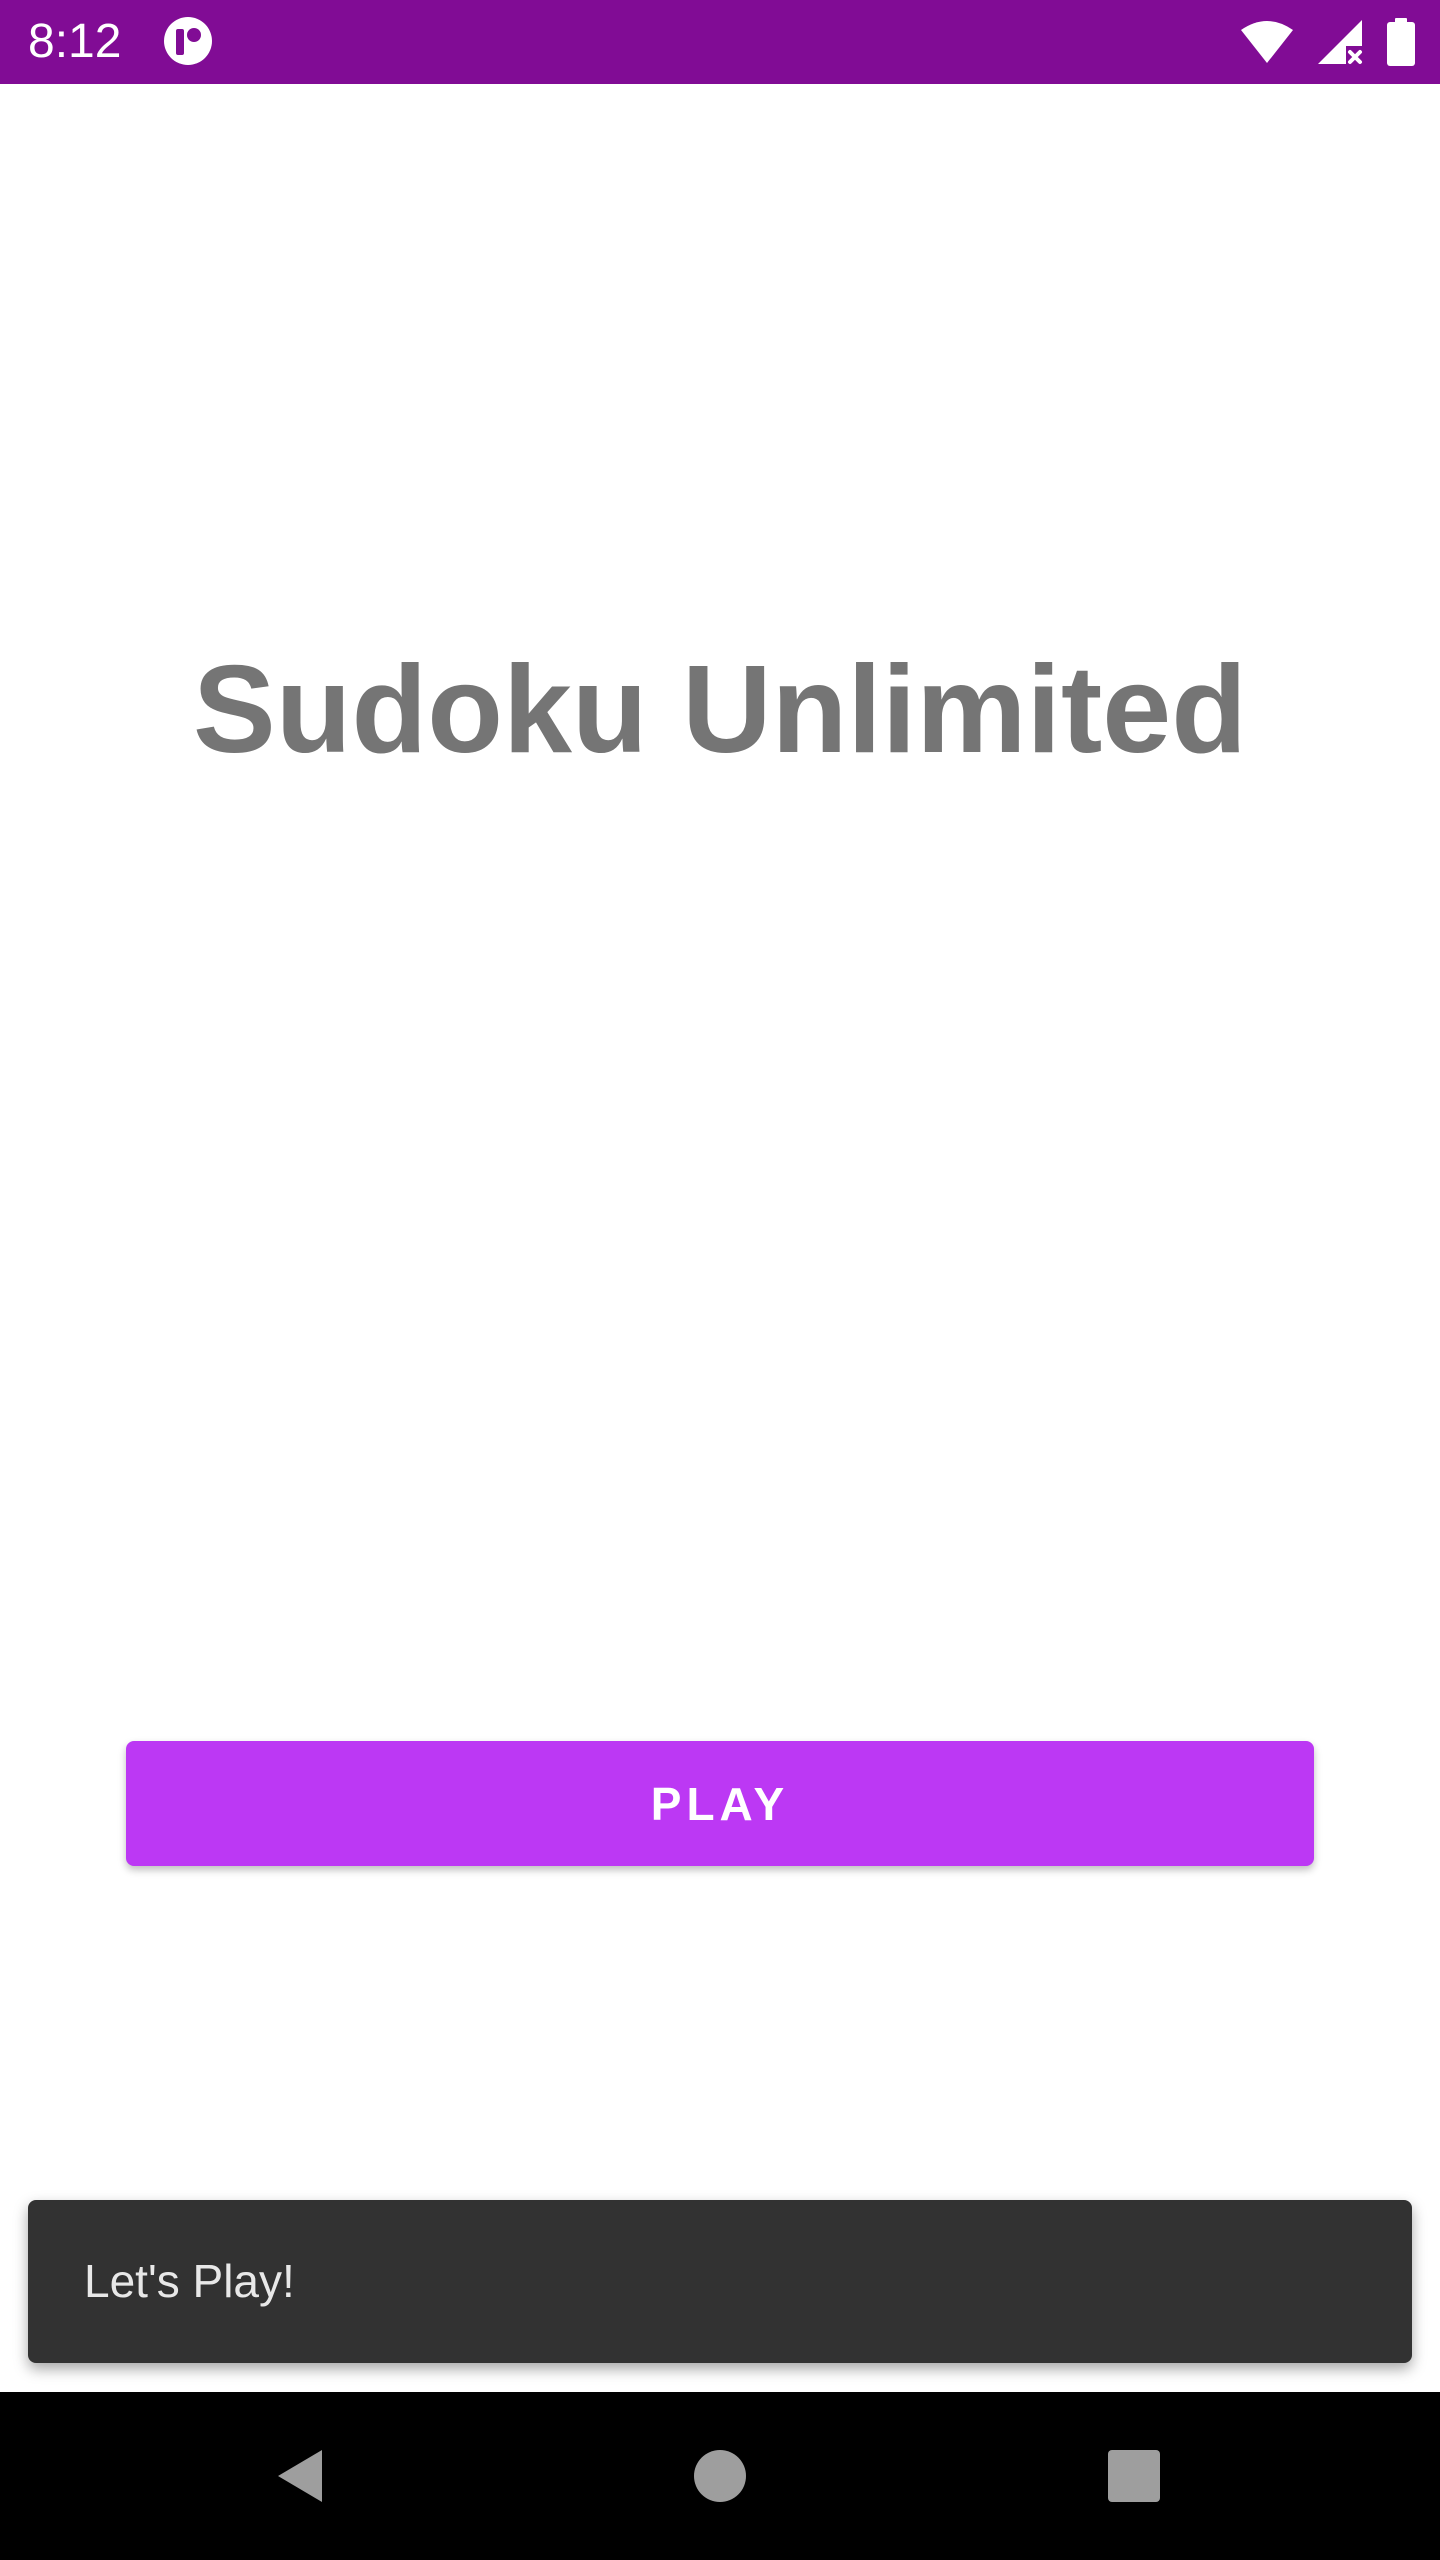  Describe the element at coordinates (1267, 42) in the screenshot. I see `wifi-icon` at that location.